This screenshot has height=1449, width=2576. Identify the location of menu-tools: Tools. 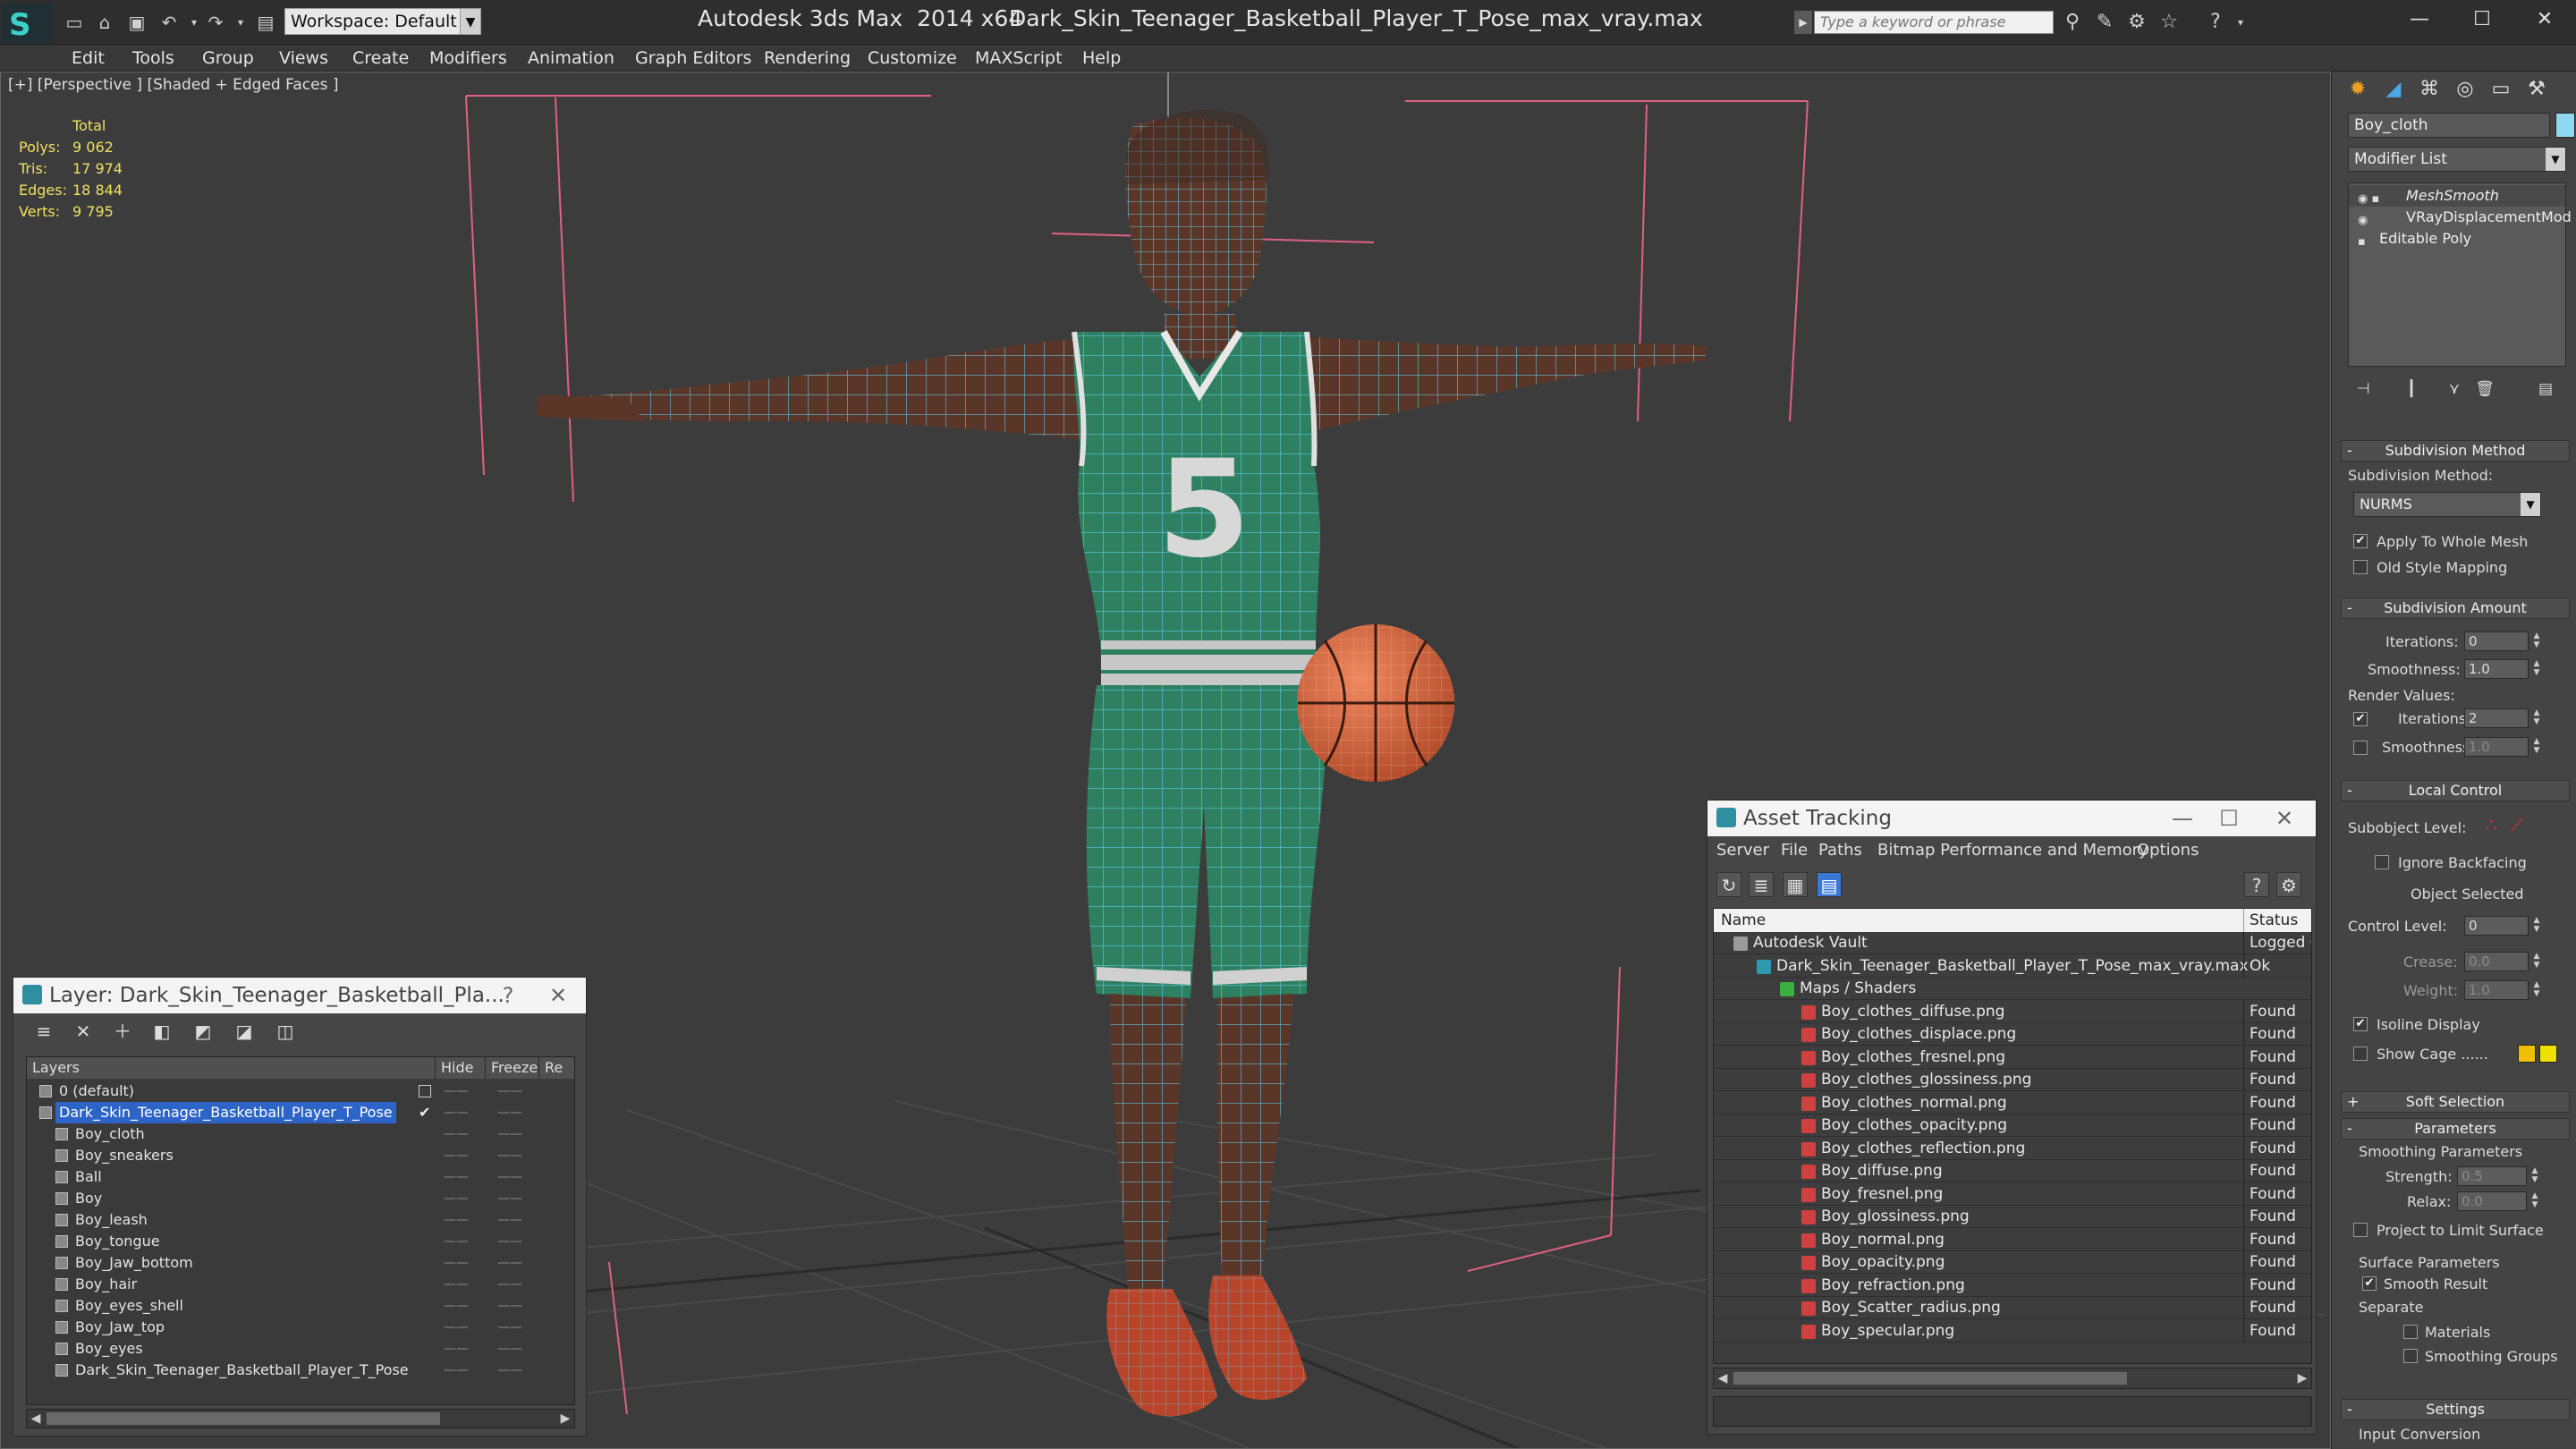
(153, 58).